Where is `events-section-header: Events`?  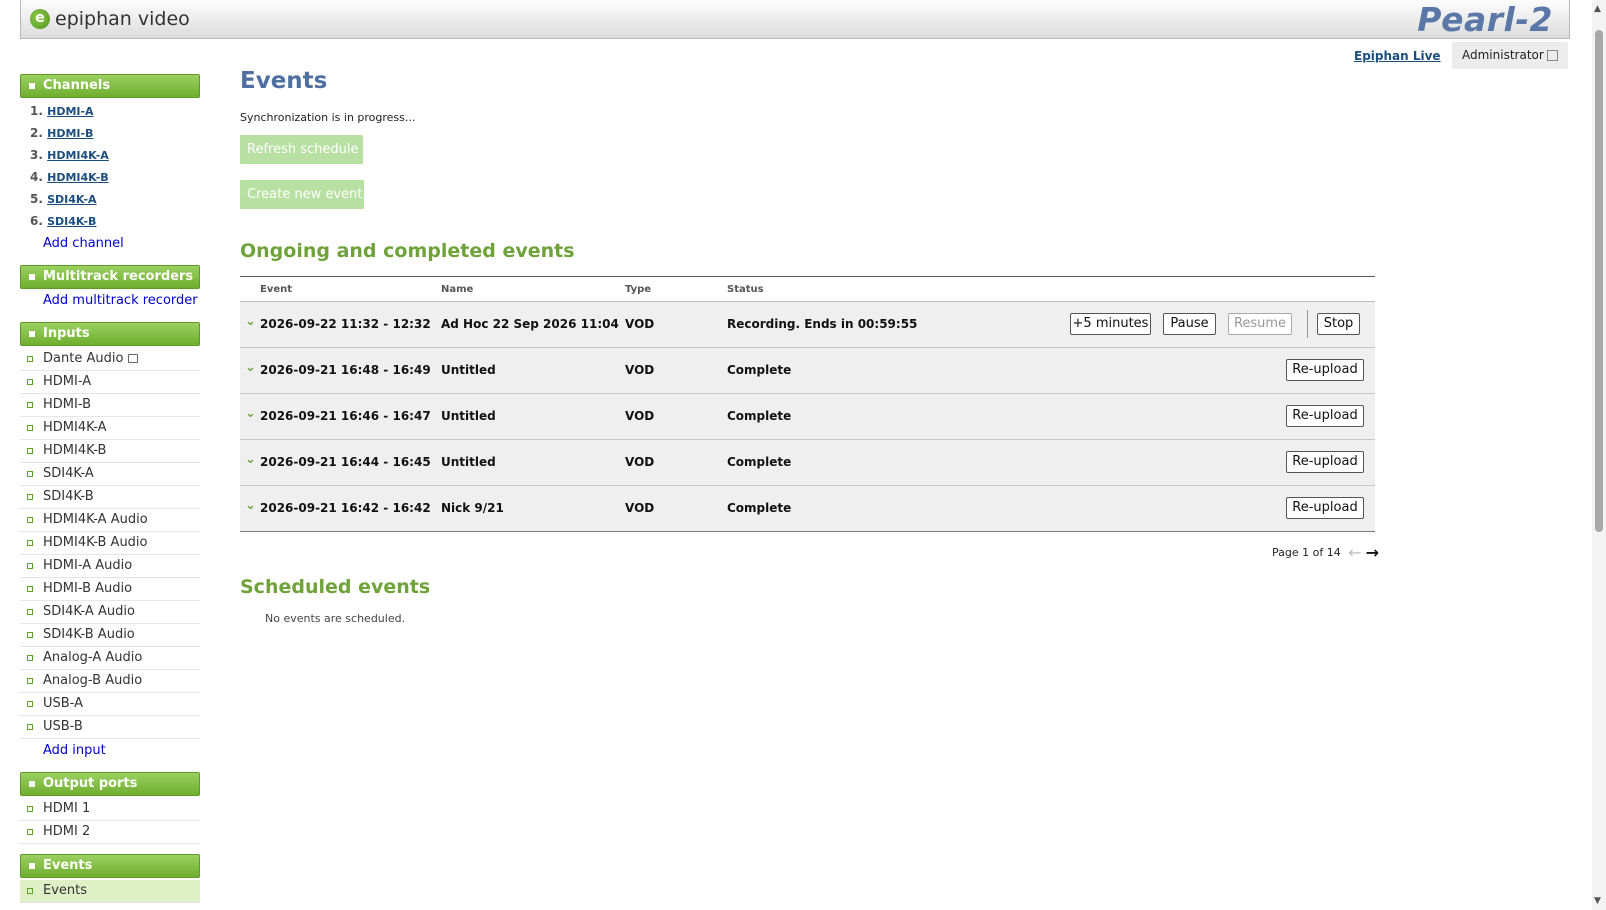 events-section-header: Events is located at coordinates (110, 866).